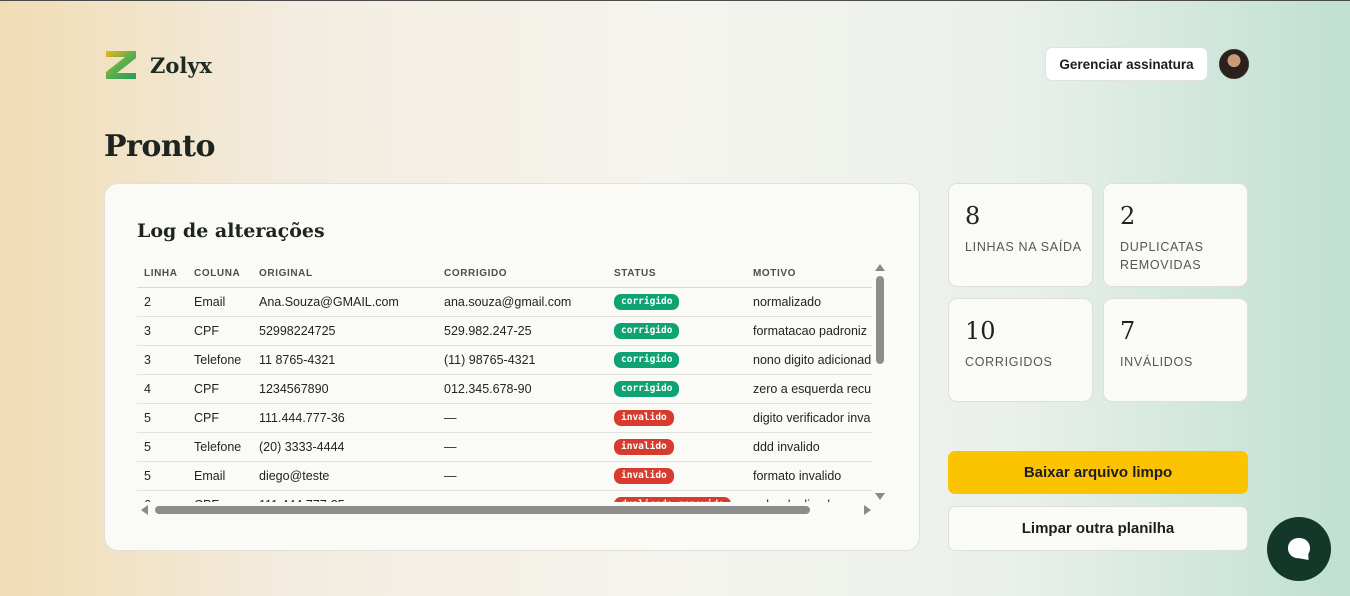 The image size is (1350, 596). Describe the element at coordinates (809, 302) in the screenshot. I see `cell-motivo: normalizado` at that location.